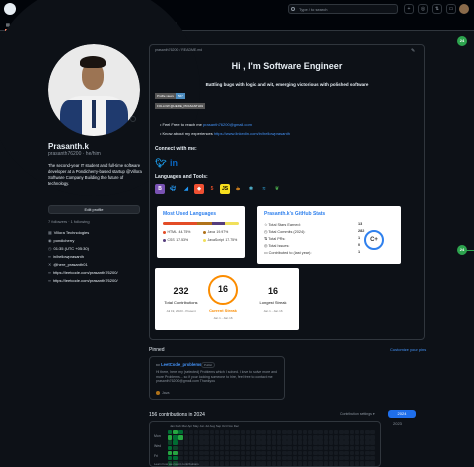  What do you see at coordinates (176, 464) in the screenshot?
I see `learn-contributions-link: Learn how we count contributions` at bounding box center [176, 464].